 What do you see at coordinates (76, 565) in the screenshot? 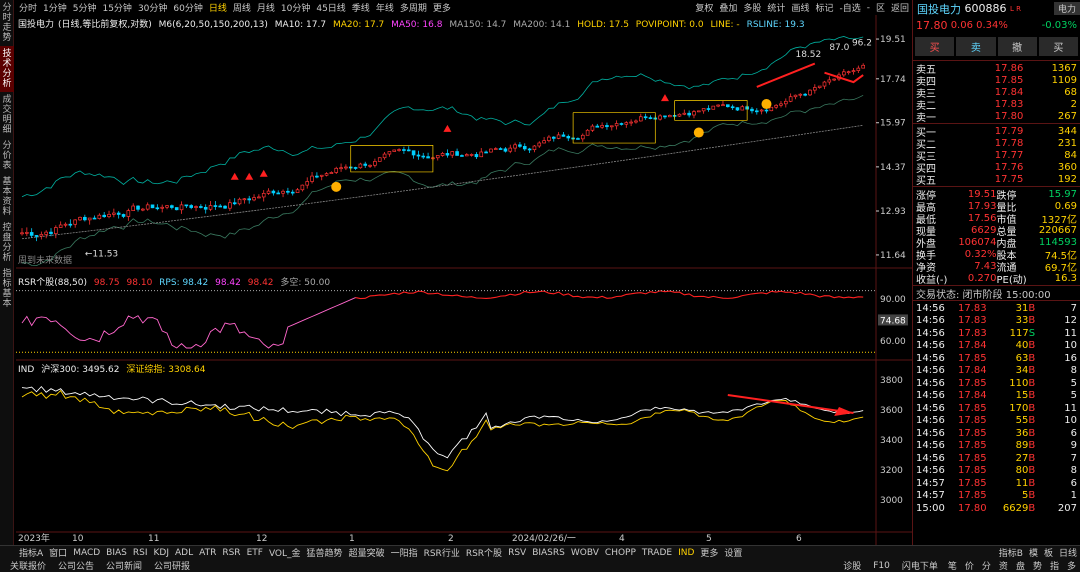
I see `bottom-link-1: 公司公告` at bounding box center [76, 565].